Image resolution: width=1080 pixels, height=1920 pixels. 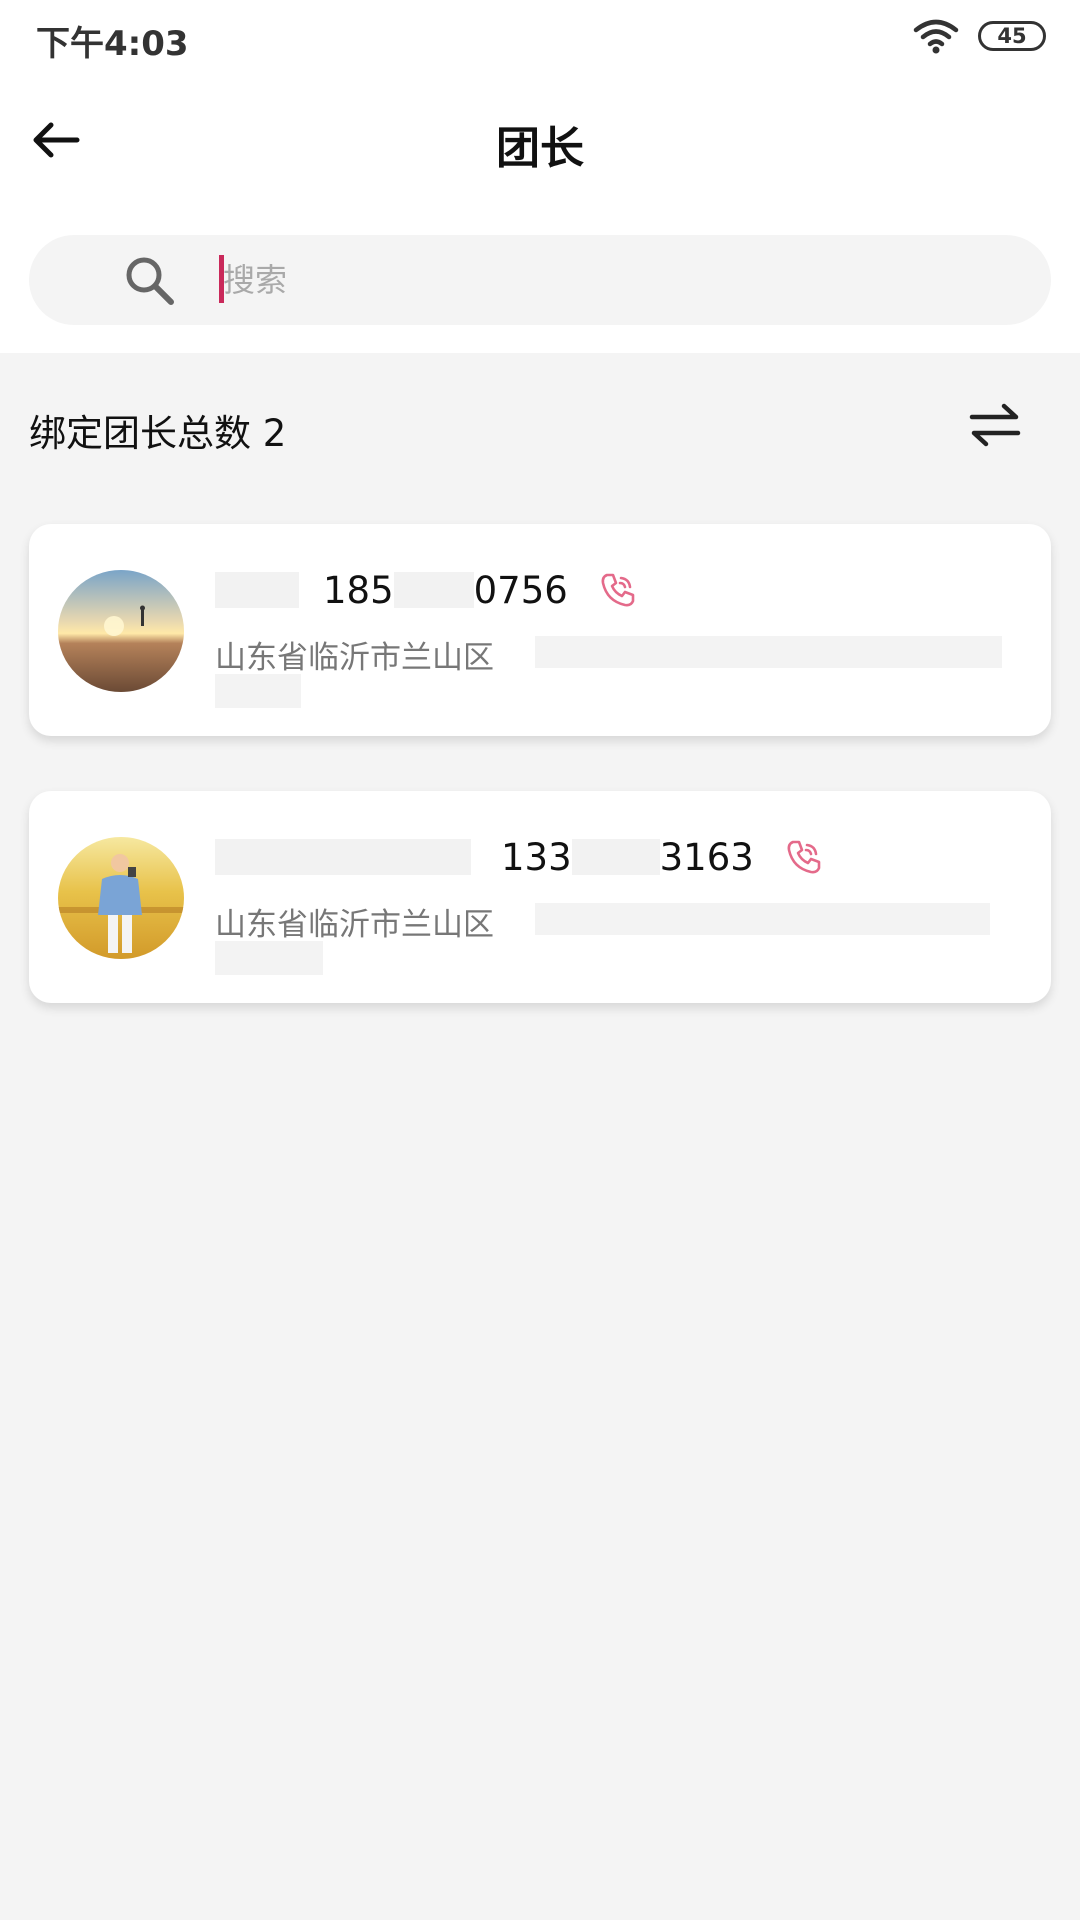 What do you see at coordinates (609, 280) in the screenshot?
I see `search-input` at bounding box center [609, 280].